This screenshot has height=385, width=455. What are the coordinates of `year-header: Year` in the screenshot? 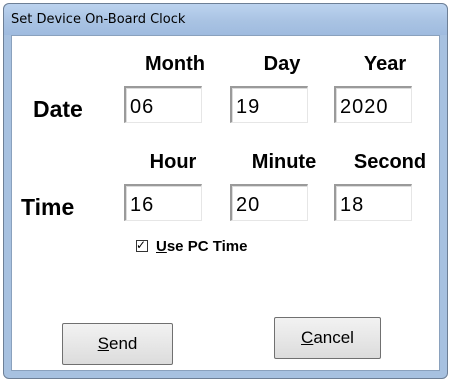 It's located at (385, 64).